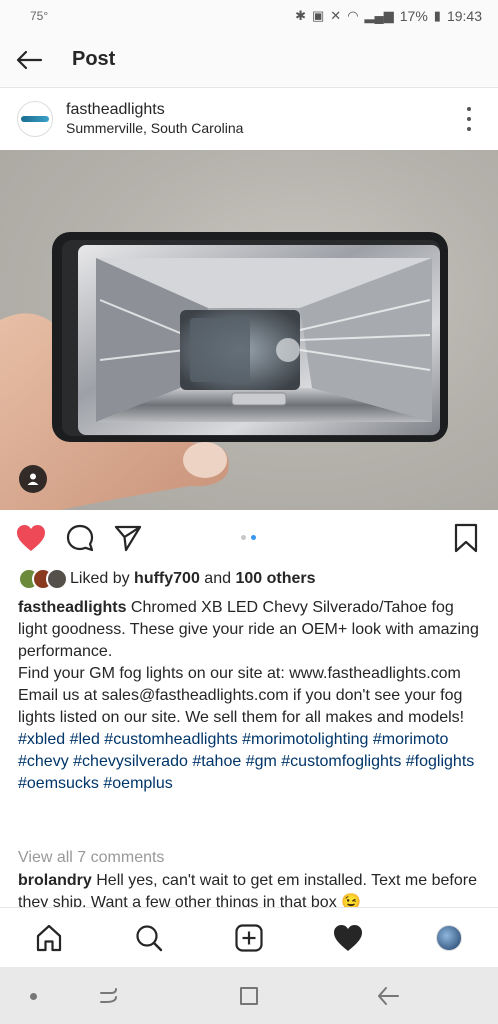 The image size is (498, 1024). I want to click on post-location: Summerville, South Carolina, so click(154, 128).